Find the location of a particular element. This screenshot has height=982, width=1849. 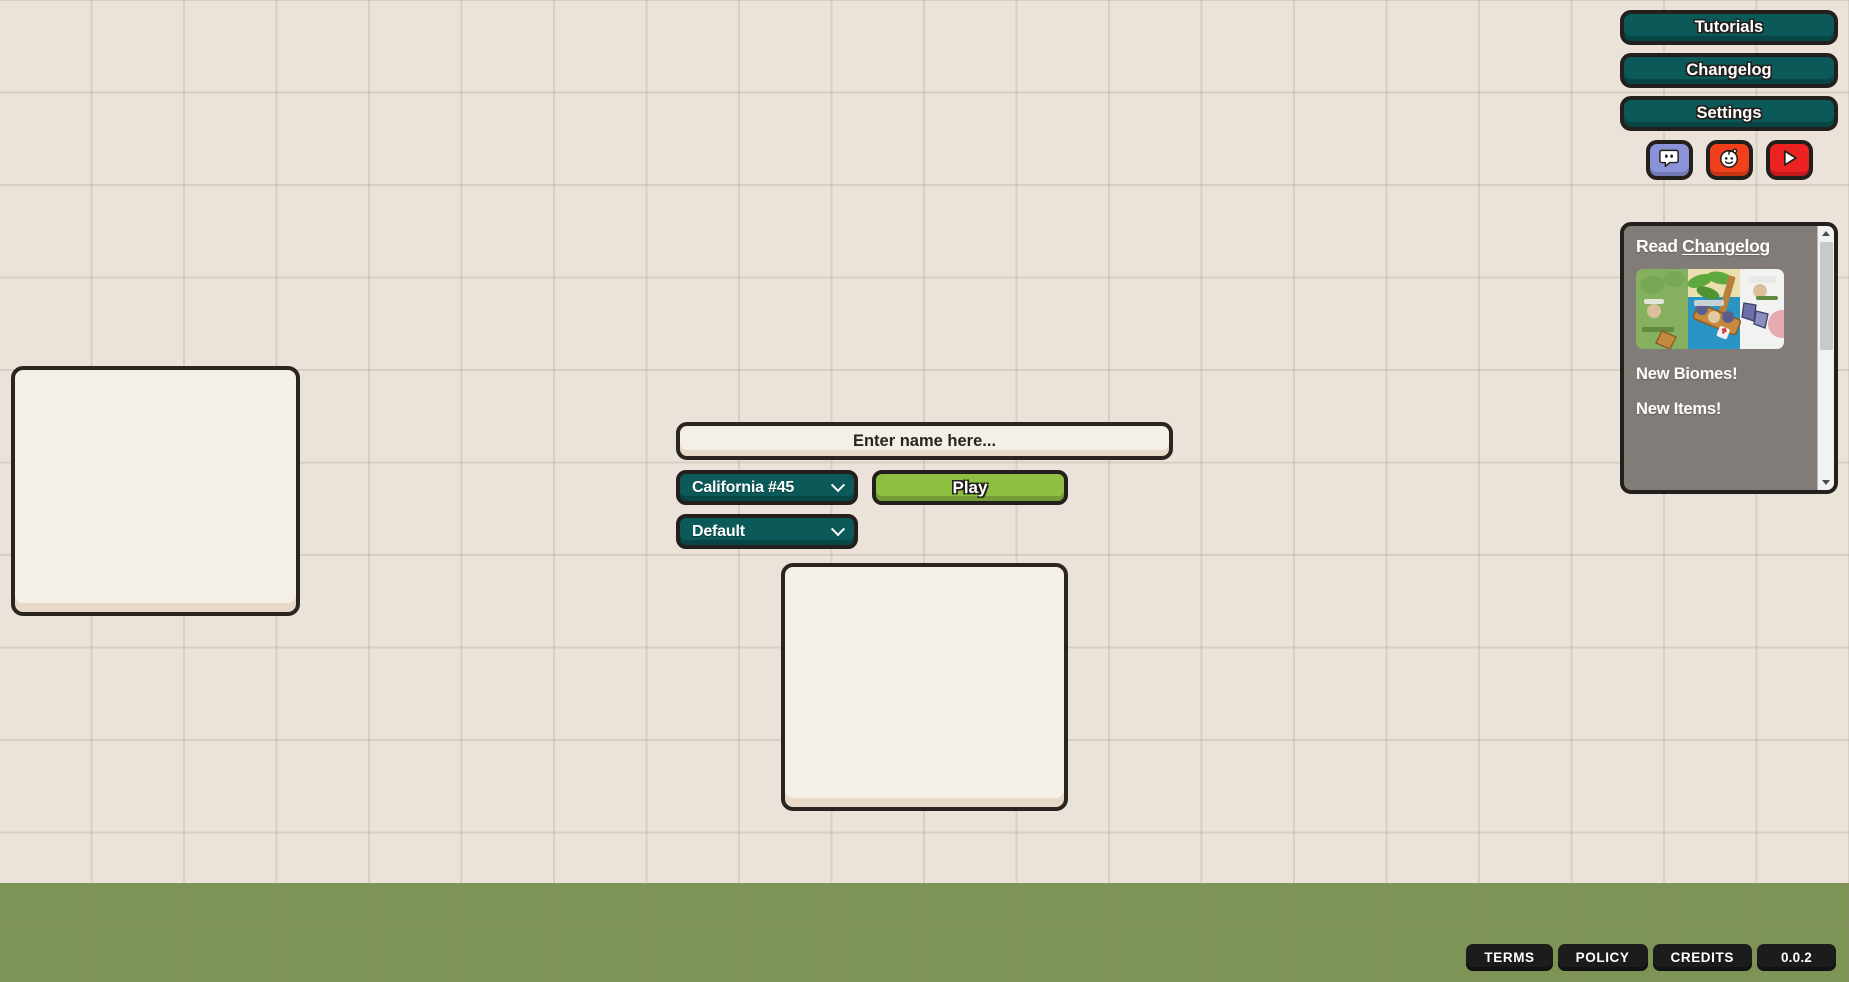

changelog-scrollbar is located at coordinates (1825, 358).